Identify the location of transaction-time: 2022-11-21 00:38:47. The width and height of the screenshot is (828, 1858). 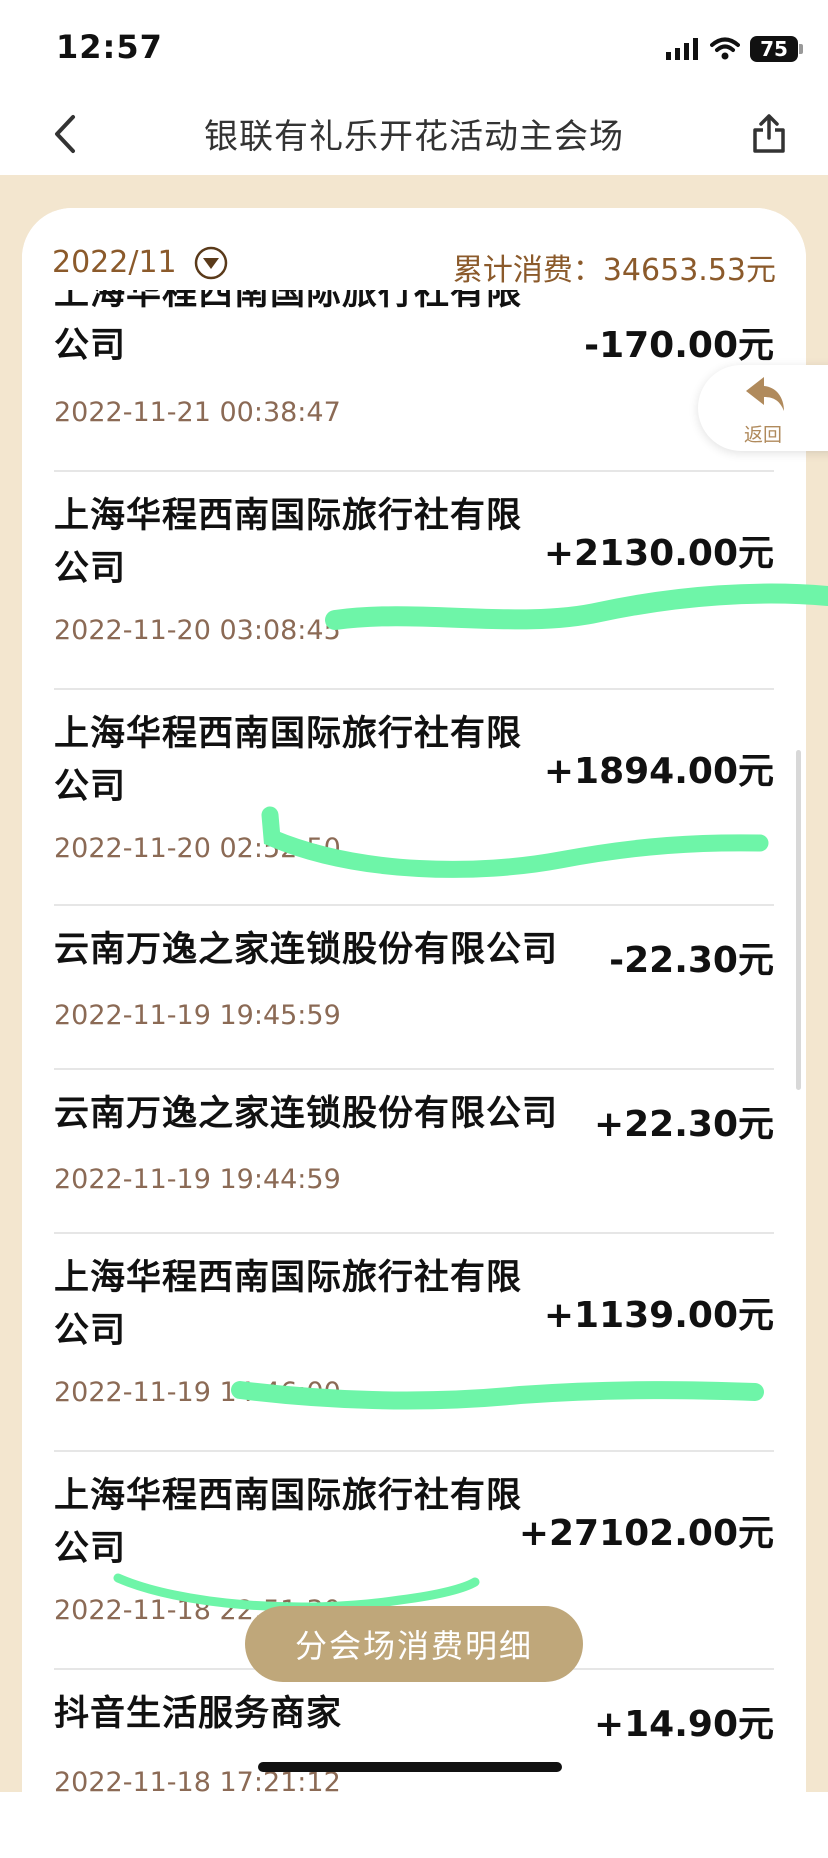
(197, 412).